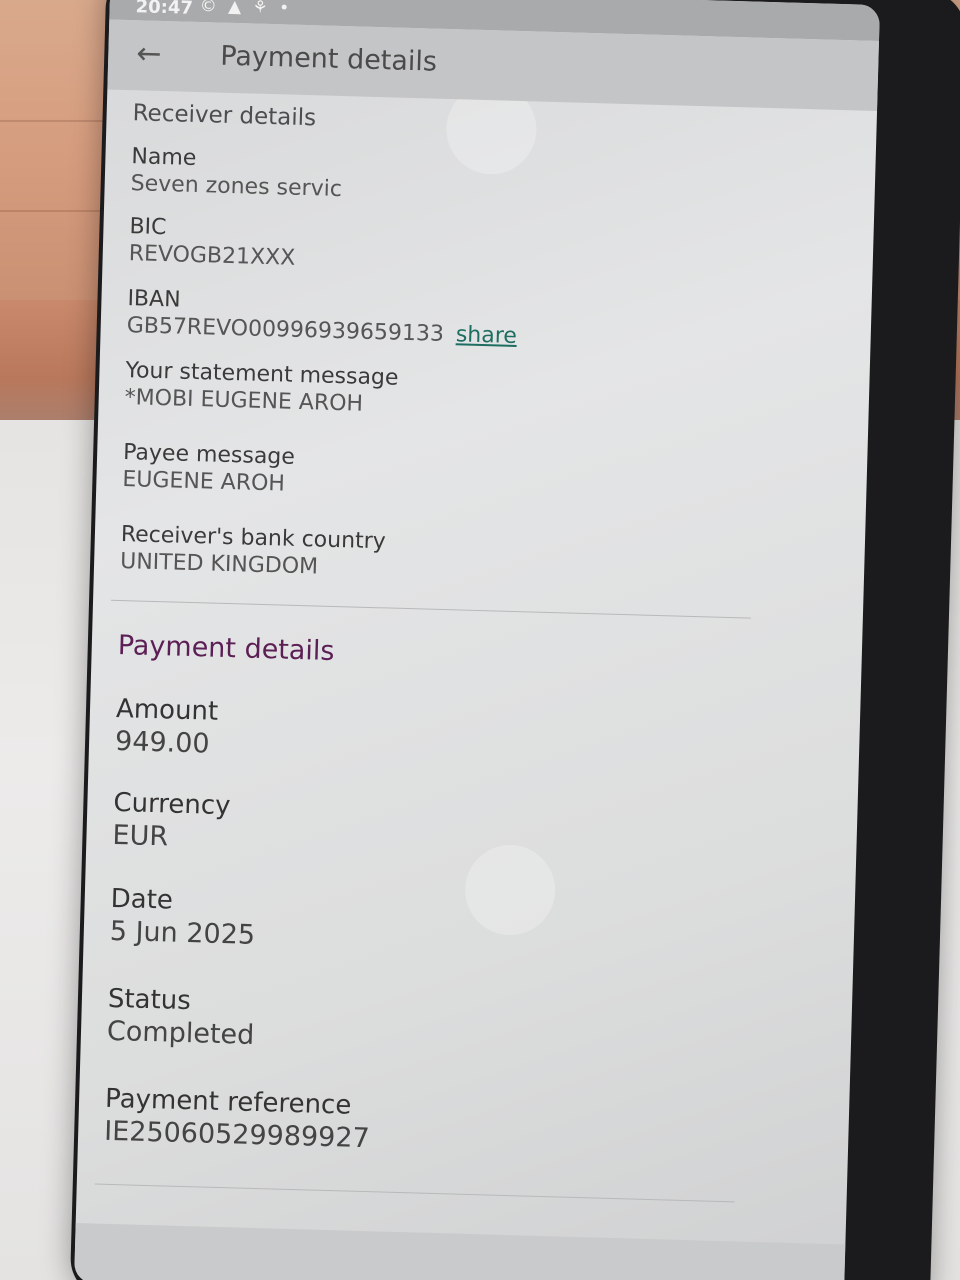 Image resolution: width=960 pixels, height=1280 pixels. What do you see at coordinates (167, 710) in the screenshot?
I see `field-label-amount: Amount` at bounding box center [167, 710].